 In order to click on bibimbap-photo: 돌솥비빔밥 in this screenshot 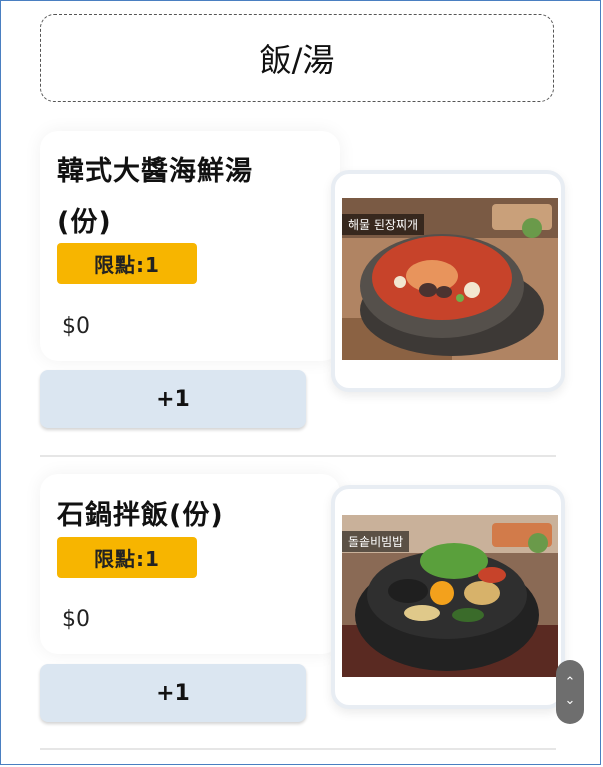, I will do `click(450, 596)`.